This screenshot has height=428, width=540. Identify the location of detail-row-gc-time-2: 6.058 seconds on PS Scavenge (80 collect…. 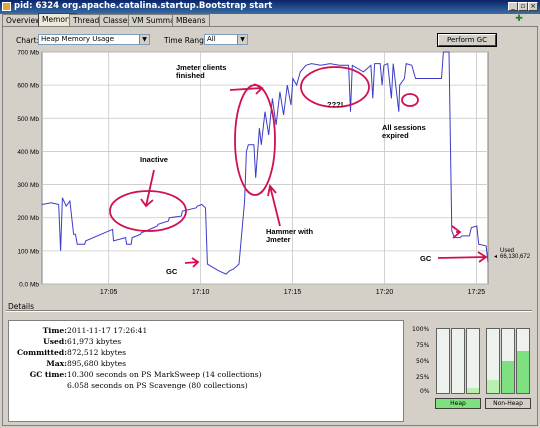
(157, 385).